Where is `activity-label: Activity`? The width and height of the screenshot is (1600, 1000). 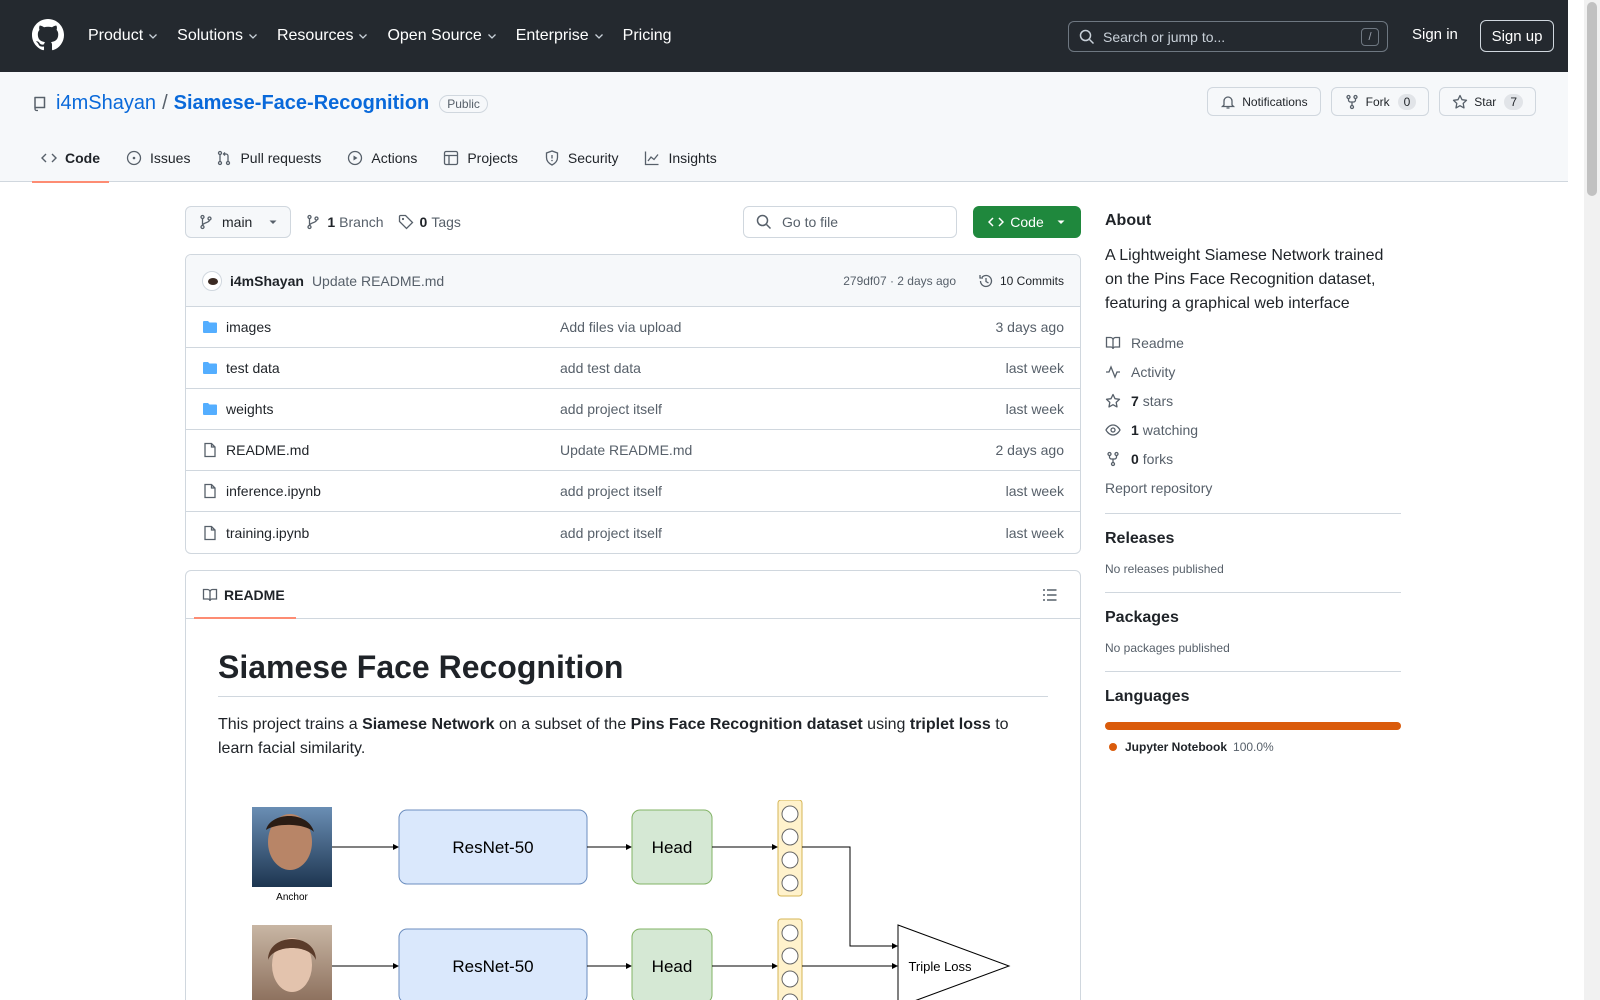
activity-label: Activity is located at coordinates (1153, 372).